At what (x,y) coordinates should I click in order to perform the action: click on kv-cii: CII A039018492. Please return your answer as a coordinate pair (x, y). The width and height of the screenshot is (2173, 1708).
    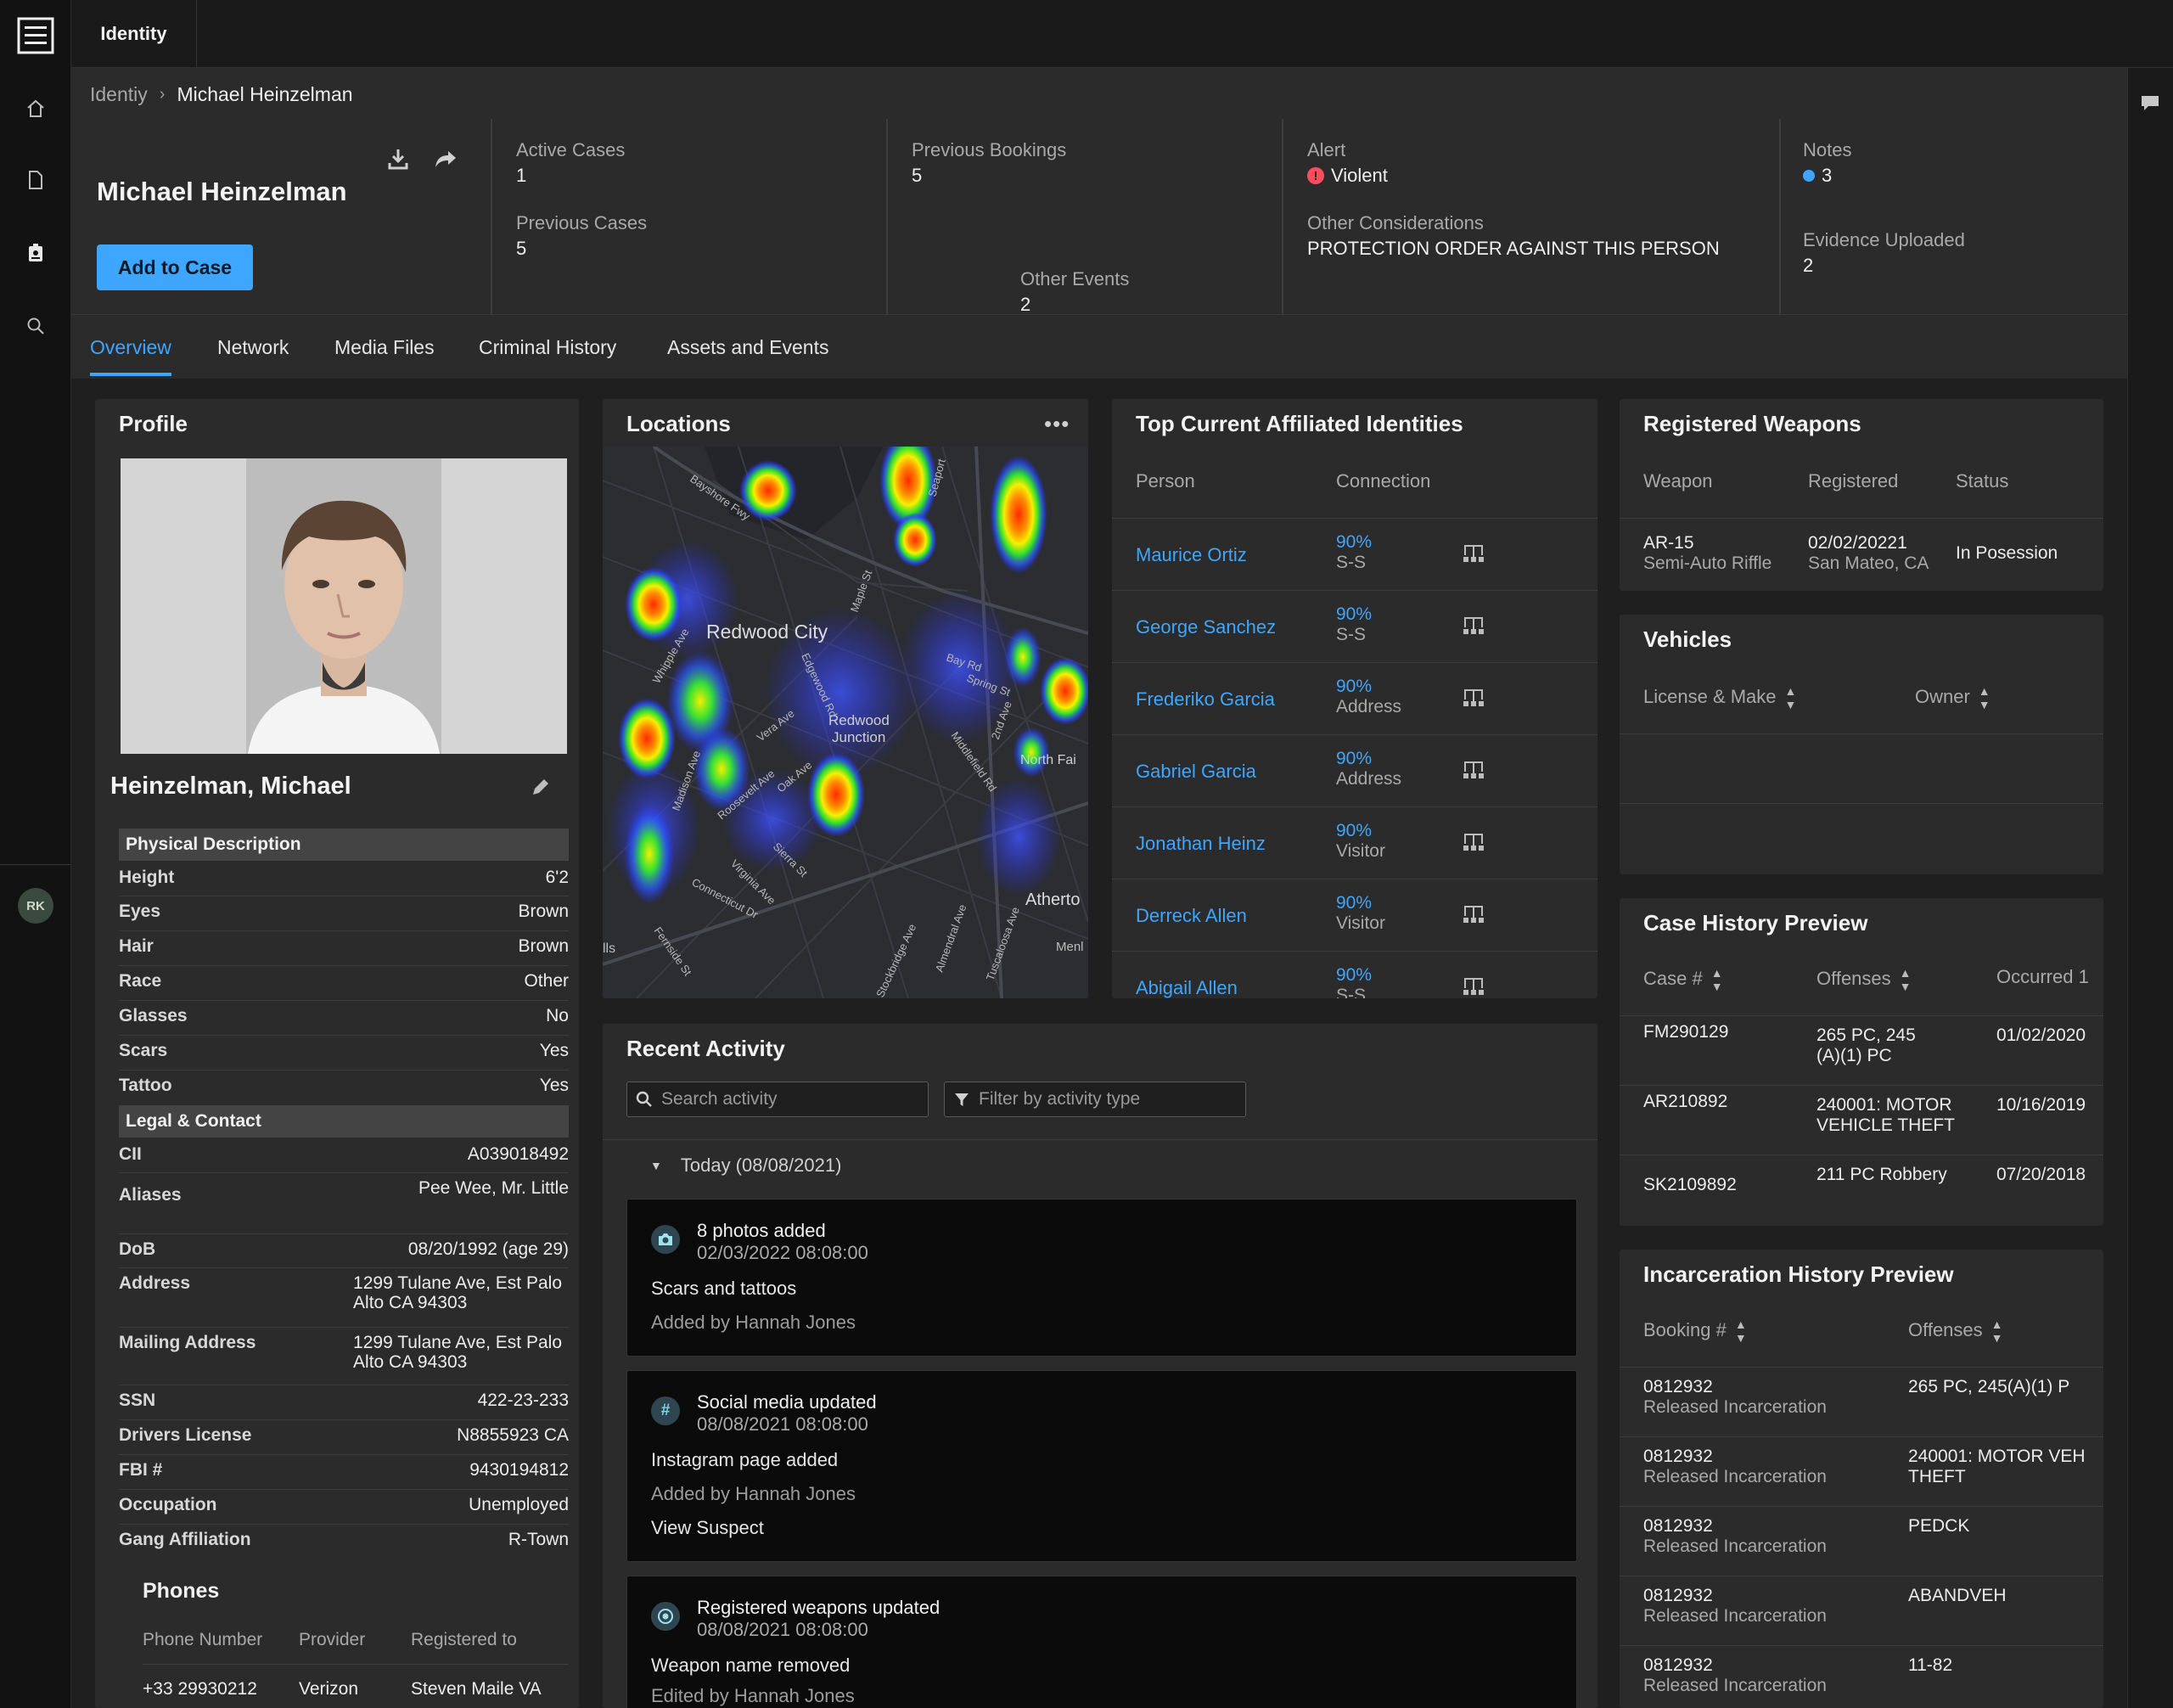
    Looking at the image, I should click on (344, 1156).